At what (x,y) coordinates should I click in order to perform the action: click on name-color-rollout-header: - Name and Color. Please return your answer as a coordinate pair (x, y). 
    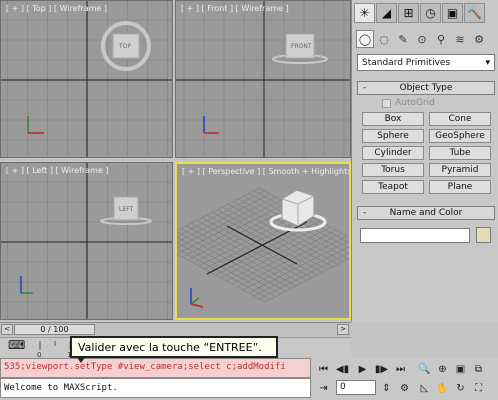
    Looking at the image, I should click on (426, 213).